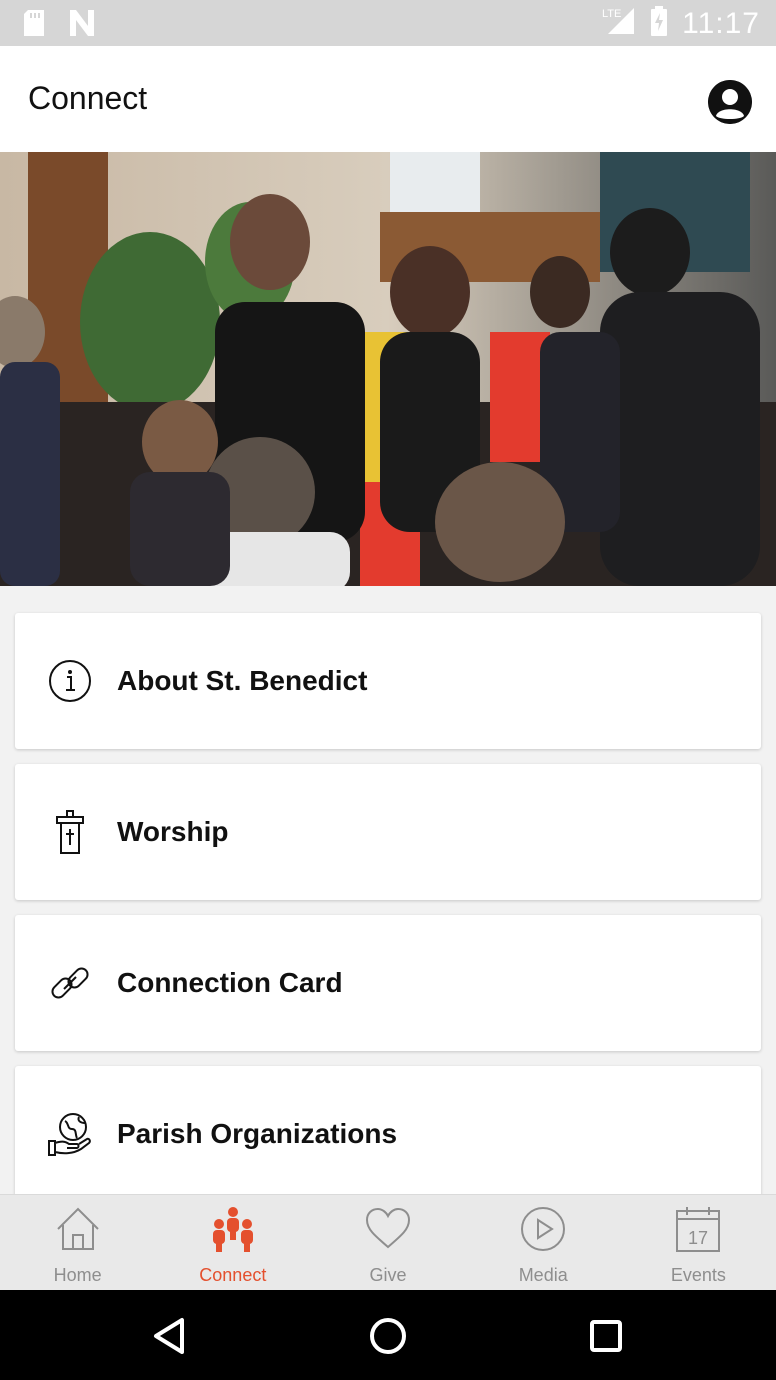  I want to click on home-nav-button, so click(388, 1336).